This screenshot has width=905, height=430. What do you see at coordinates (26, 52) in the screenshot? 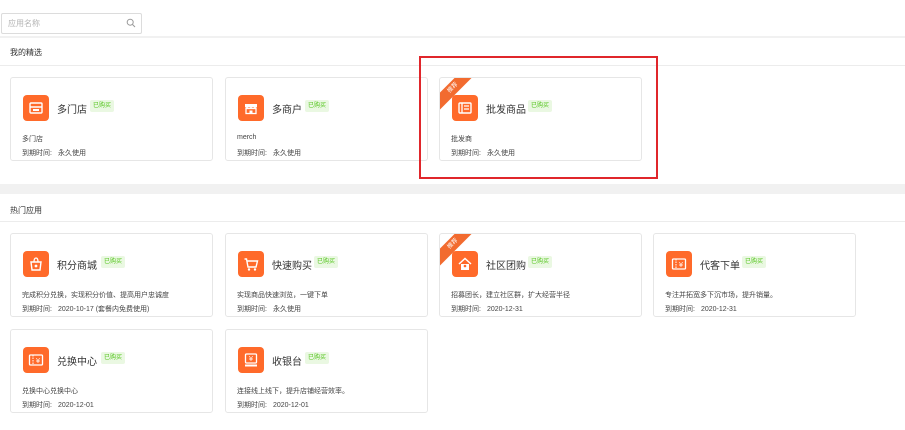
I see `section-title-my-picks: 我的精选` at bounding box center [26, 52].